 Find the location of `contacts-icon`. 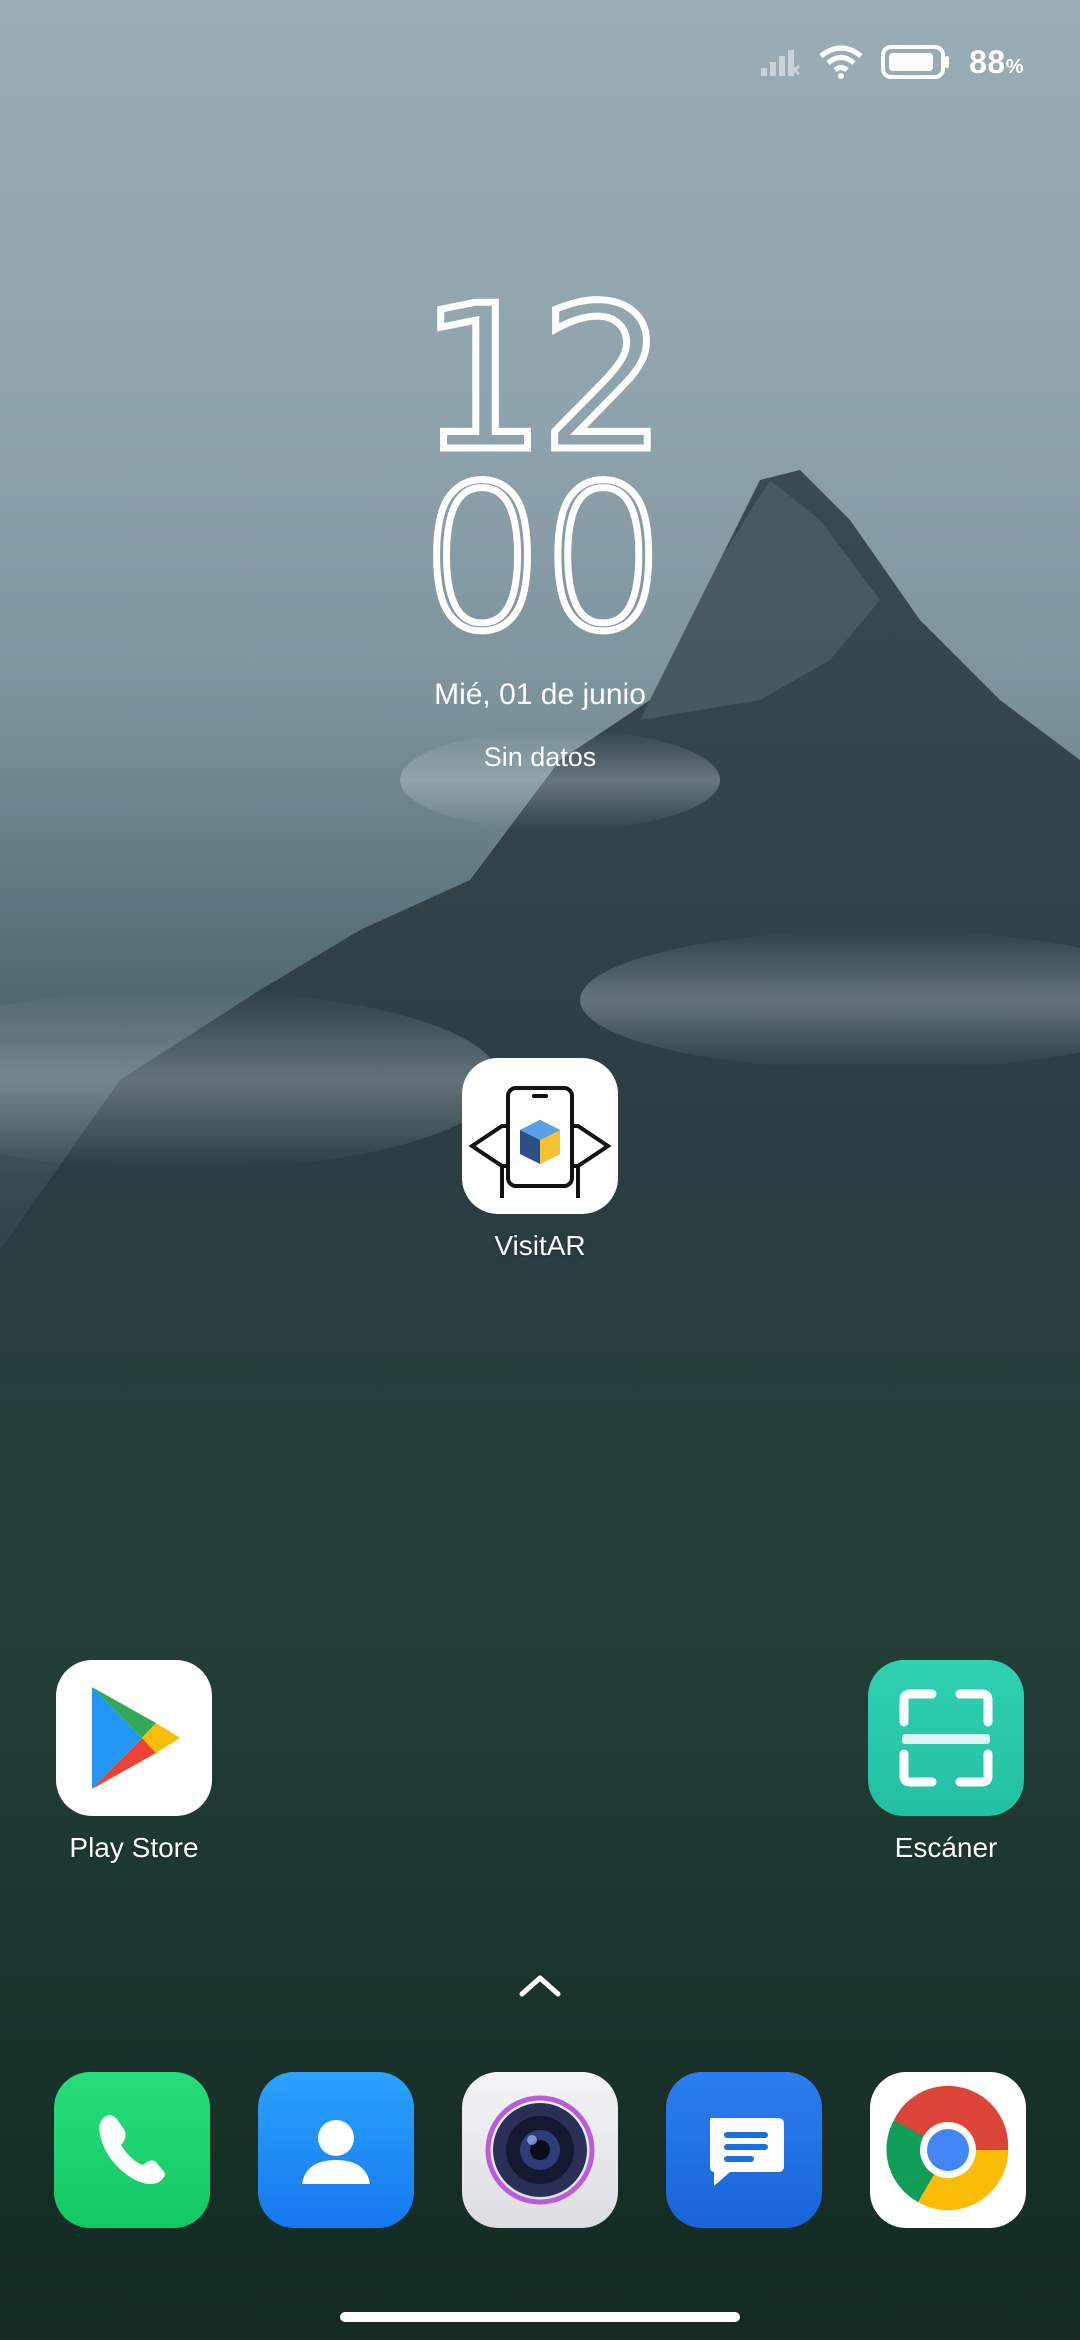

contacts-icon is located at coordinates (336, 2152).